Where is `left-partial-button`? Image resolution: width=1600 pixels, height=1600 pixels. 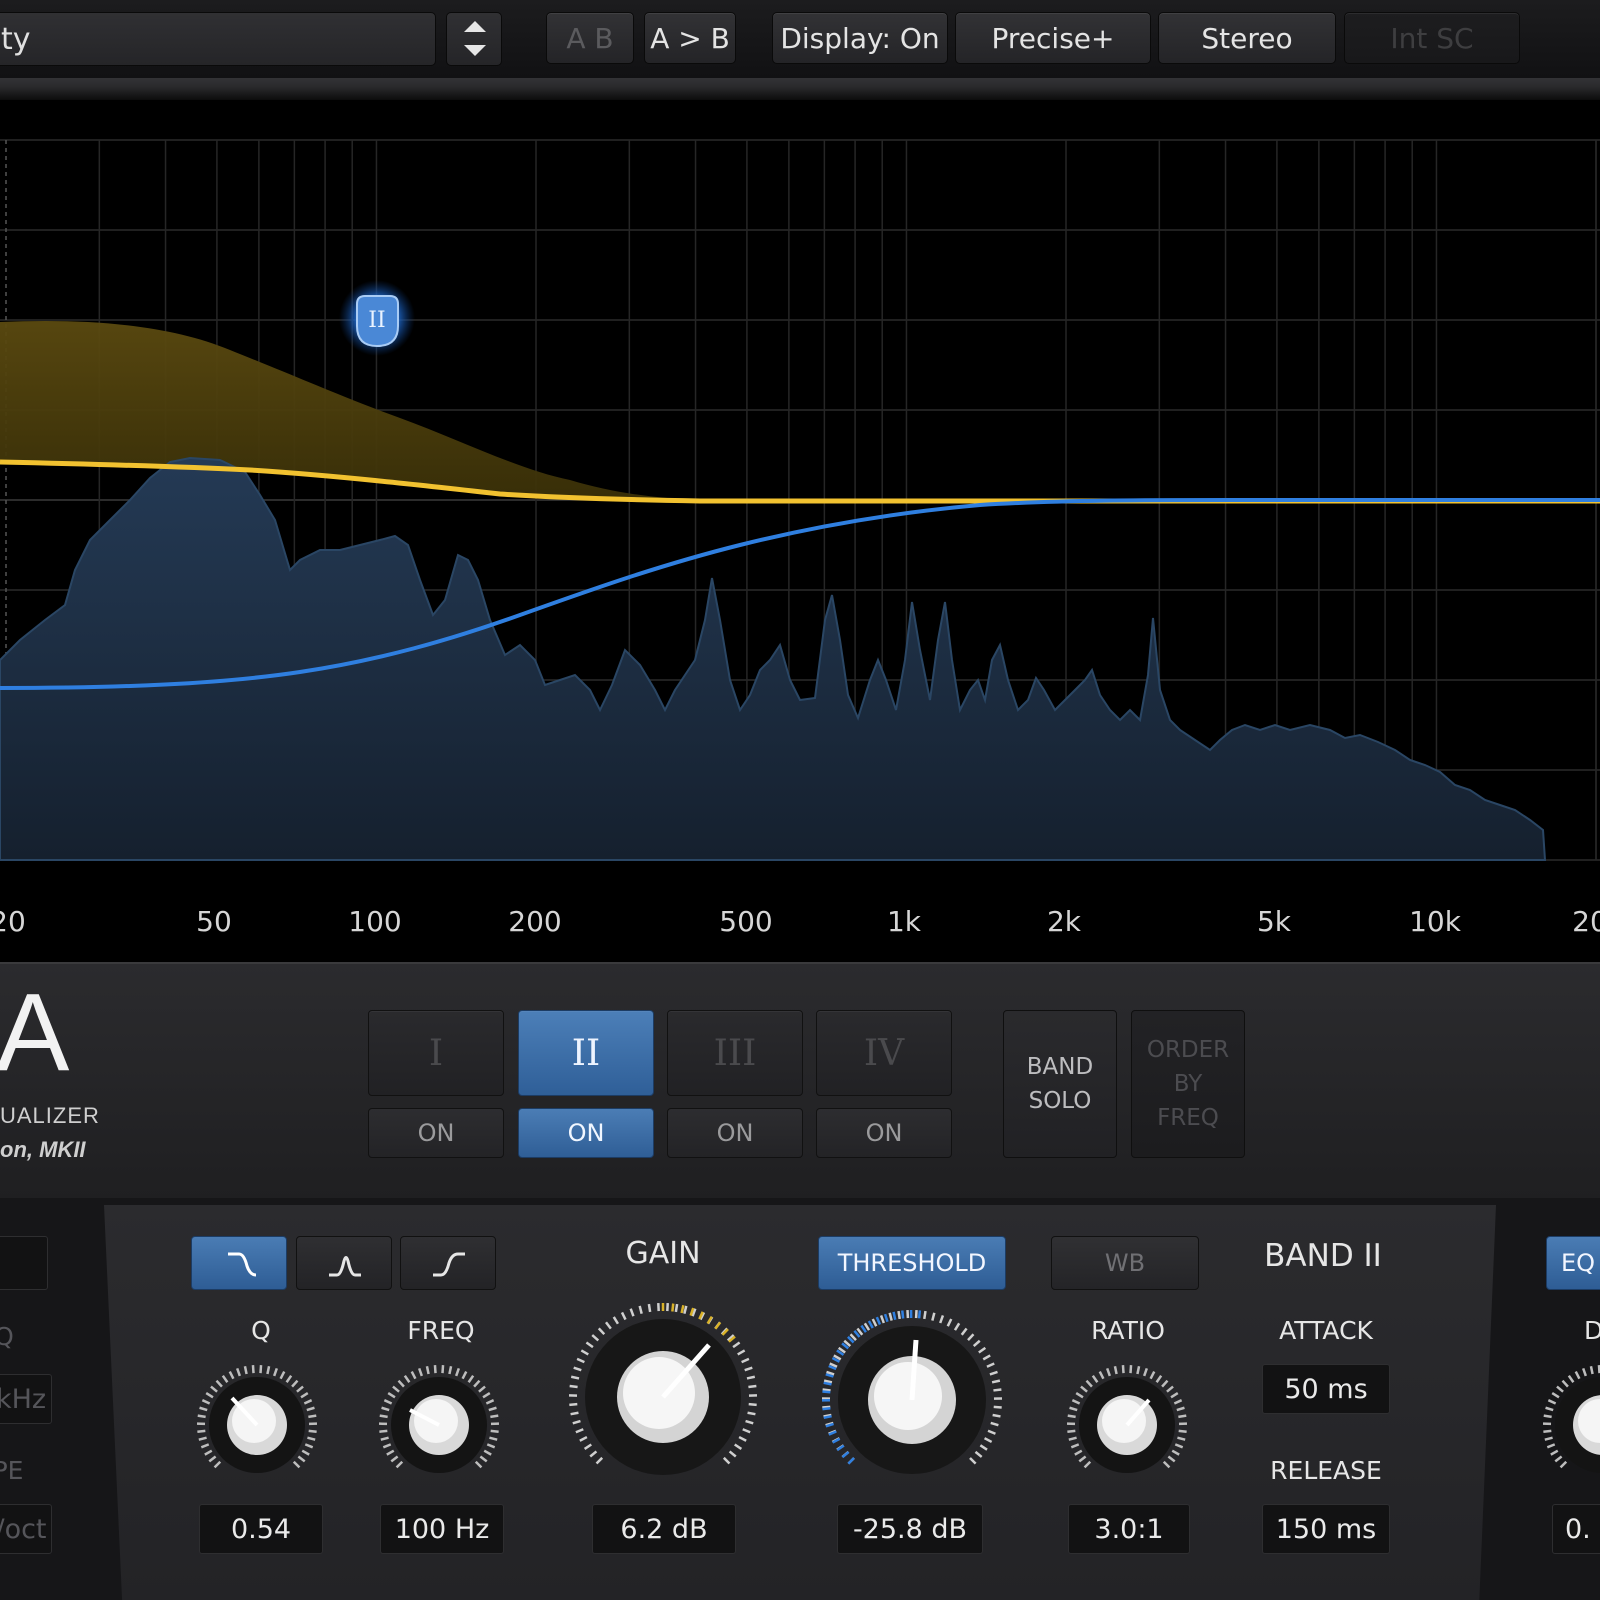
left-partial-button is located at coordinates (24, 1263).